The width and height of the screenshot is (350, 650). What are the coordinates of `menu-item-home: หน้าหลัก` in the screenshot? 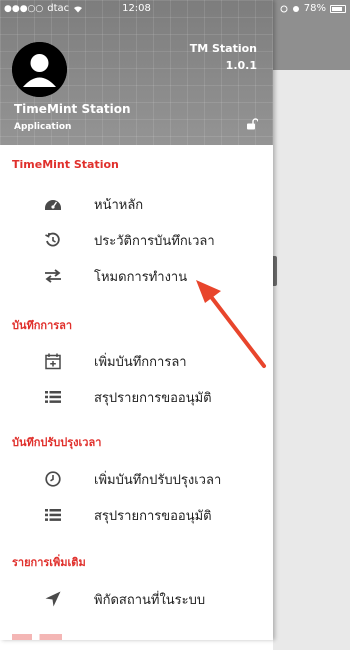 It's located at (136, 204).